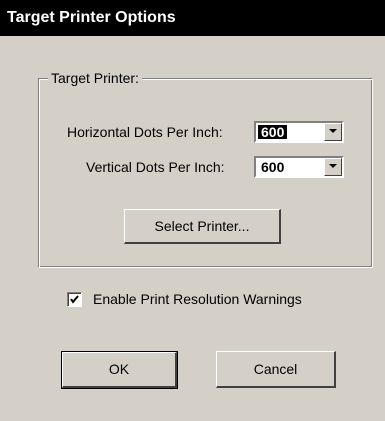  I want to click on vertical-dpi-dropdown-button, so click(333, 167).